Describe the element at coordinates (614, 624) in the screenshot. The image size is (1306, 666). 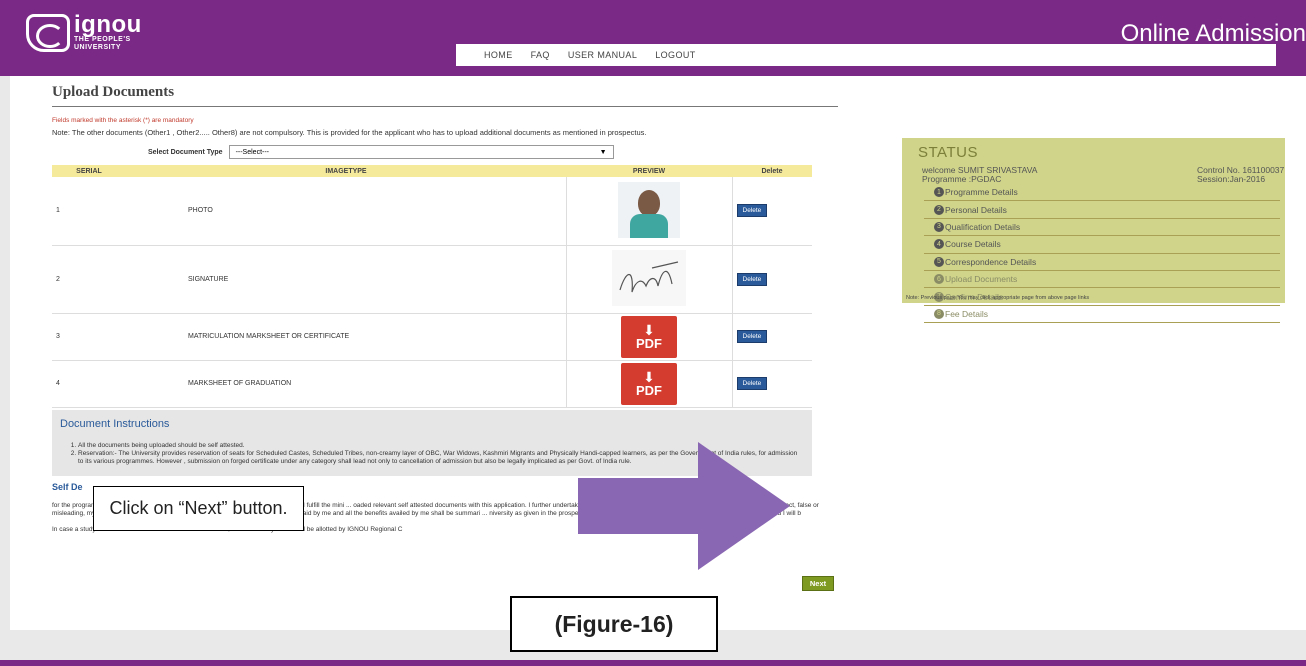
I see `figure-caption: (Figure-16)` at that location.